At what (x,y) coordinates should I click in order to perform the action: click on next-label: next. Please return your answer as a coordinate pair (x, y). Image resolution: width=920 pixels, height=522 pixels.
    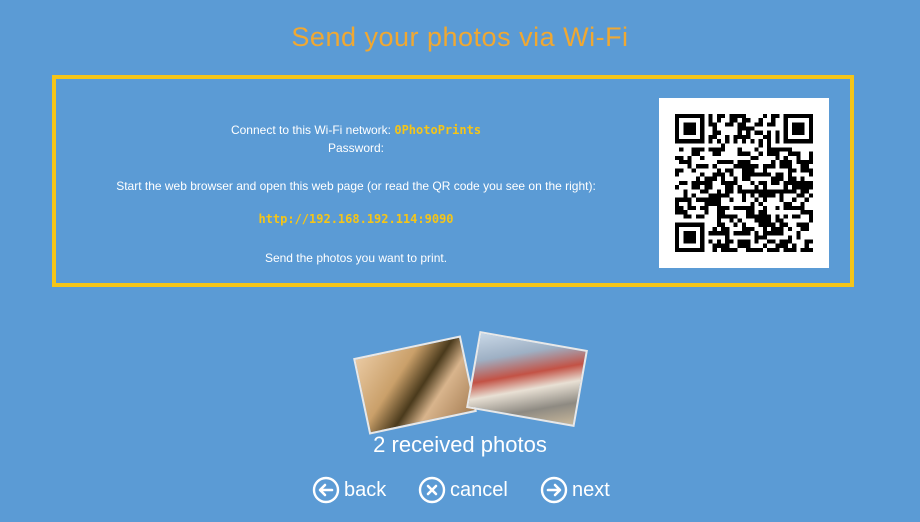
    Looking at the image, I should click on (591, 489).